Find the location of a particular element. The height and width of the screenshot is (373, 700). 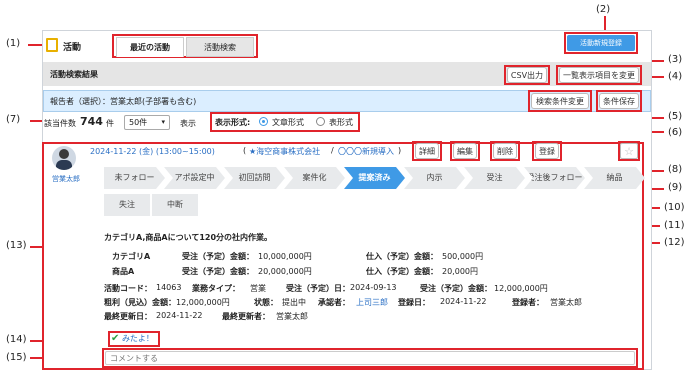

meta-type: 営業 is located at coordinates (258, 288).